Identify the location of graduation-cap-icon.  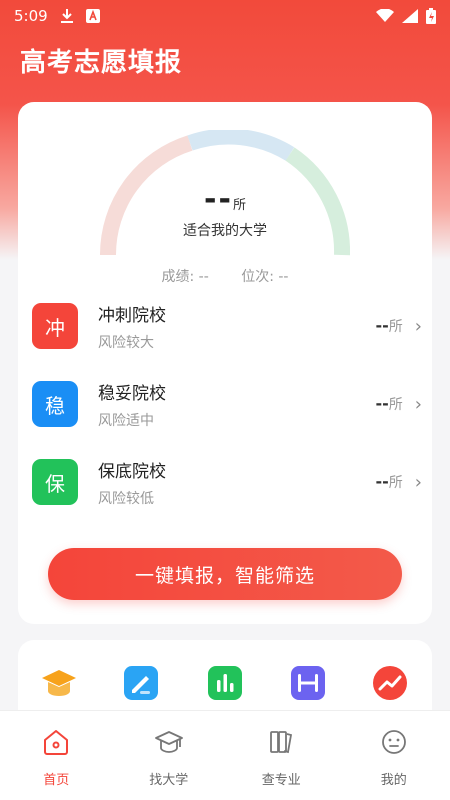
(59, 683).